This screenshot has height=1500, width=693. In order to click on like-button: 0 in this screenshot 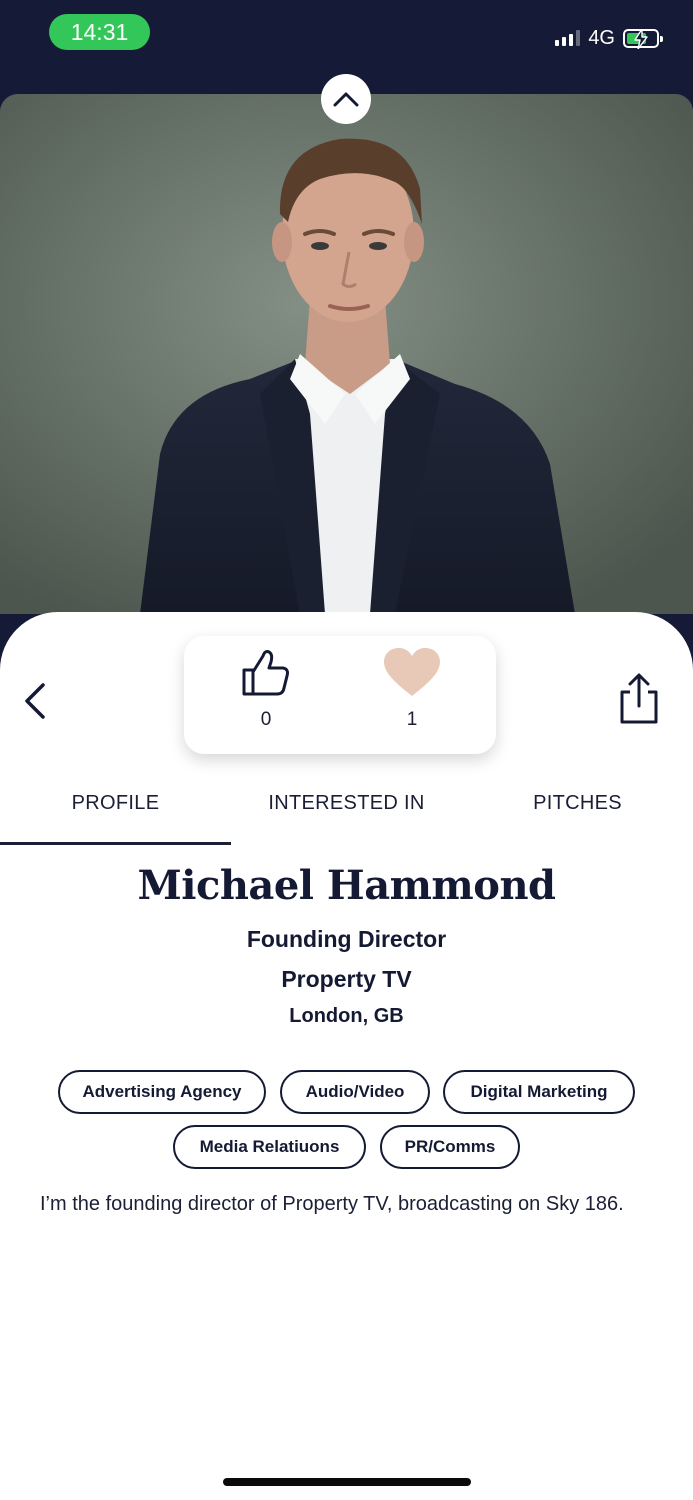, I will do `click(266, 688)`.